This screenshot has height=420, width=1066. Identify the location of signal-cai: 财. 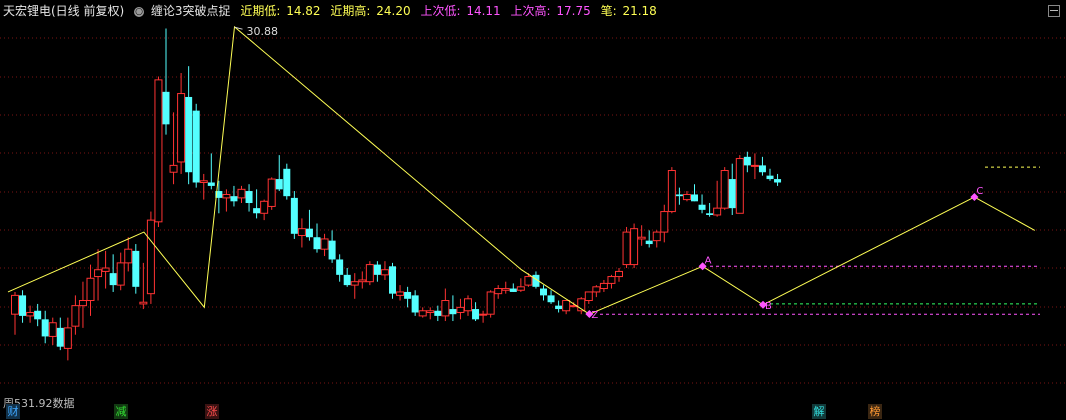
(13, 411).